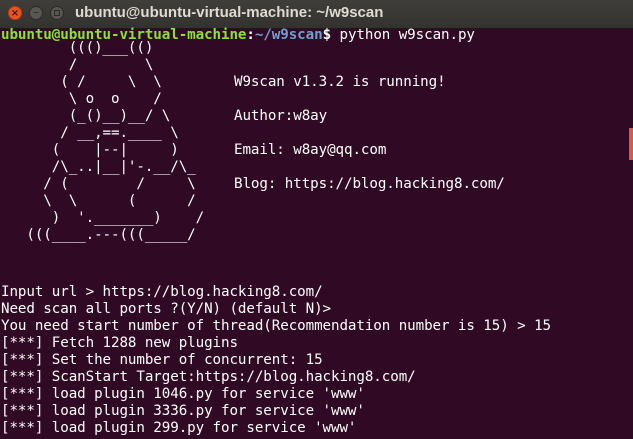 This screenshot has height=439, width=633. I want to click on minimize-icon: –, so click(36, 13).